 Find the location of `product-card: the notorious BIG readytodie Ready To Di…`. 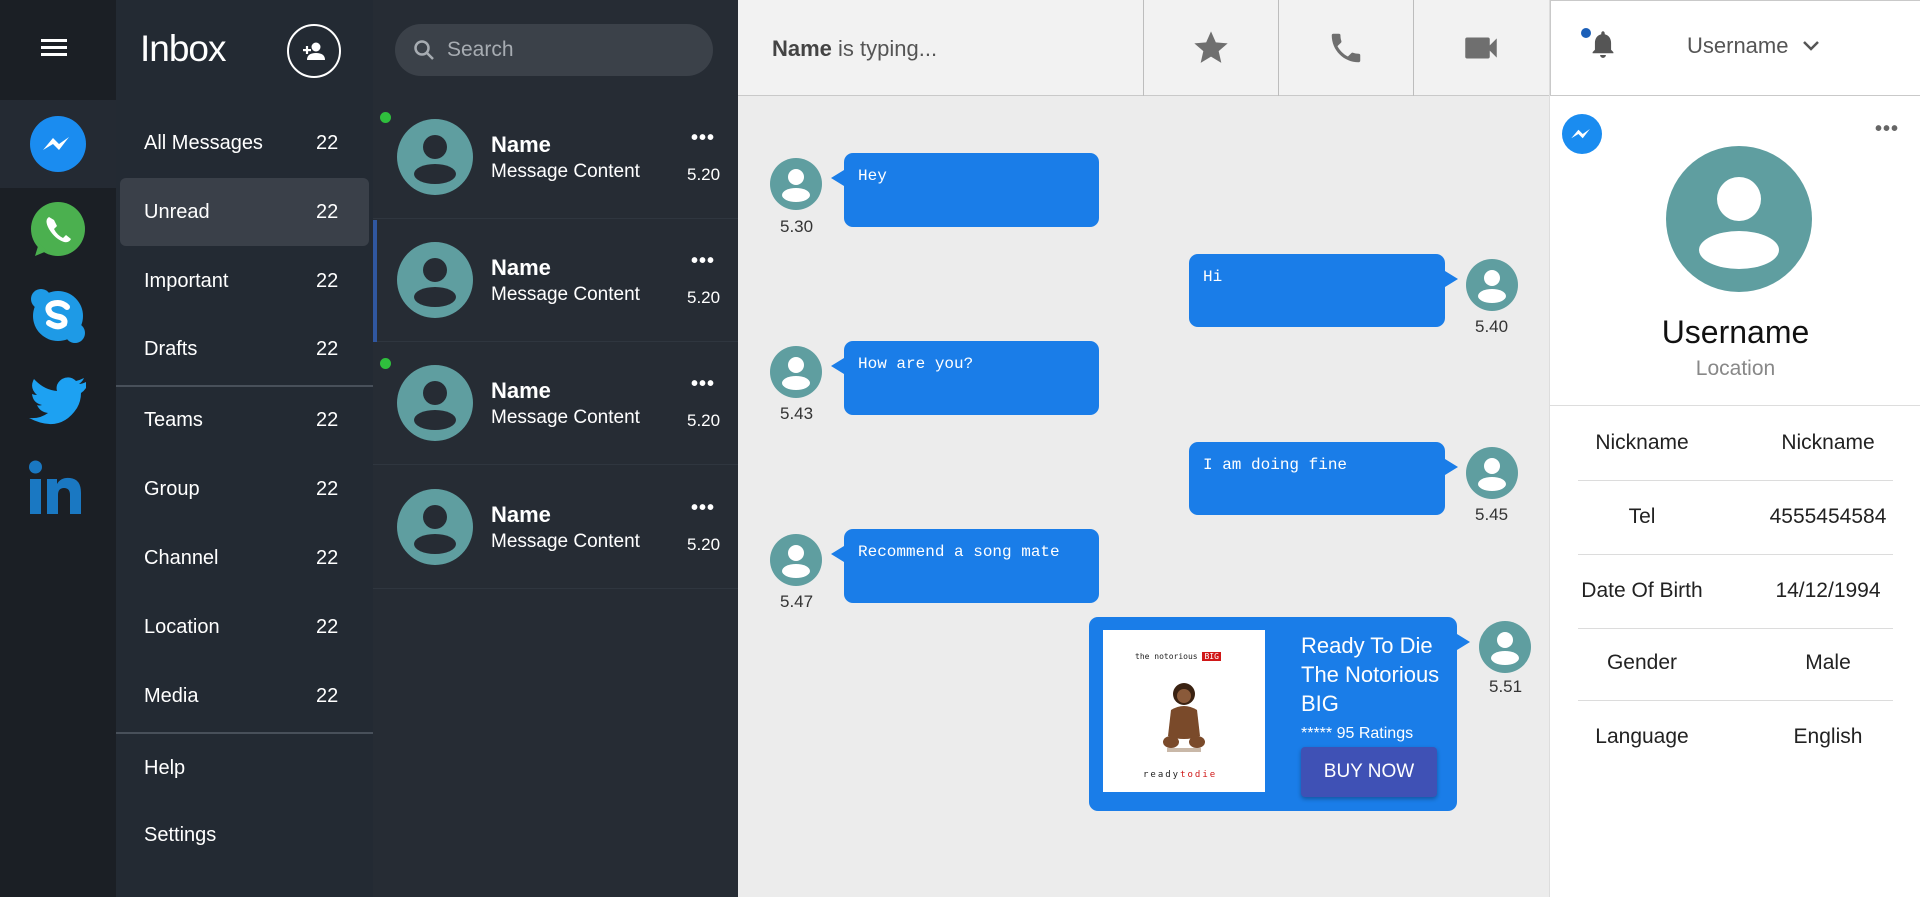

product-card: the notorious BIG readytodie Ready To Di… is located at coordinates (1279, 714).